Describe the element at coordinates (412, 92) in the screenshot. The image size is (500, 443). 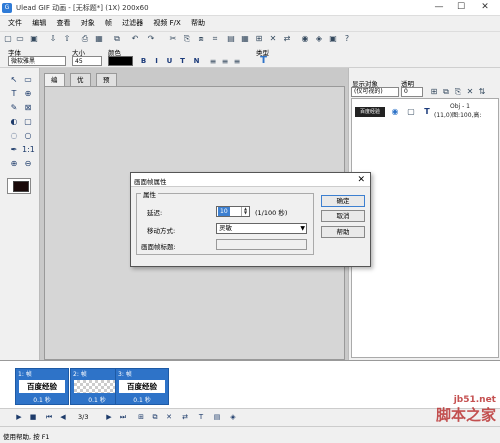
I see `opacity-input: 0` at that location.